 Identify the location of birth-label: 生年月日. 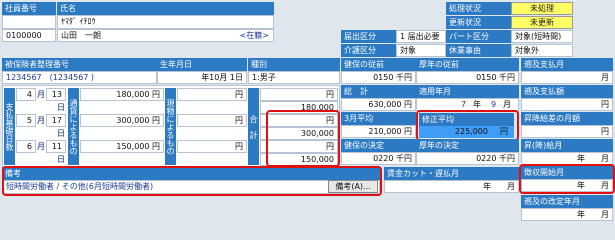
(202, 64).